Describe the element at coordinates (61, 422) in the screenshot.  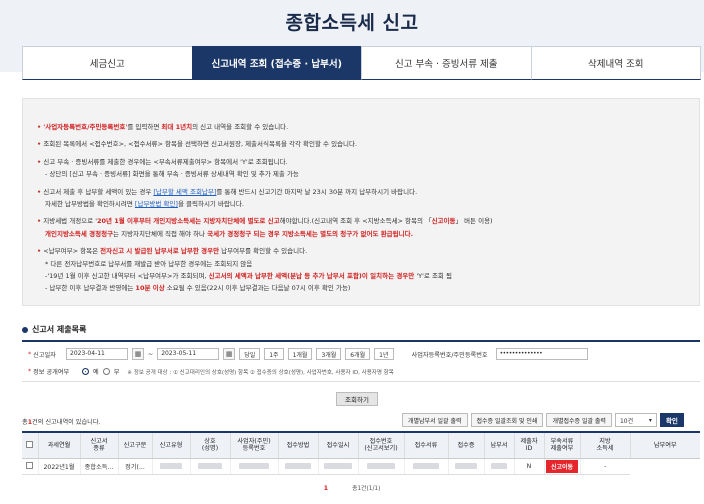
I see `result-count: 총1건의 신고내역이 있습니다.` at that location.